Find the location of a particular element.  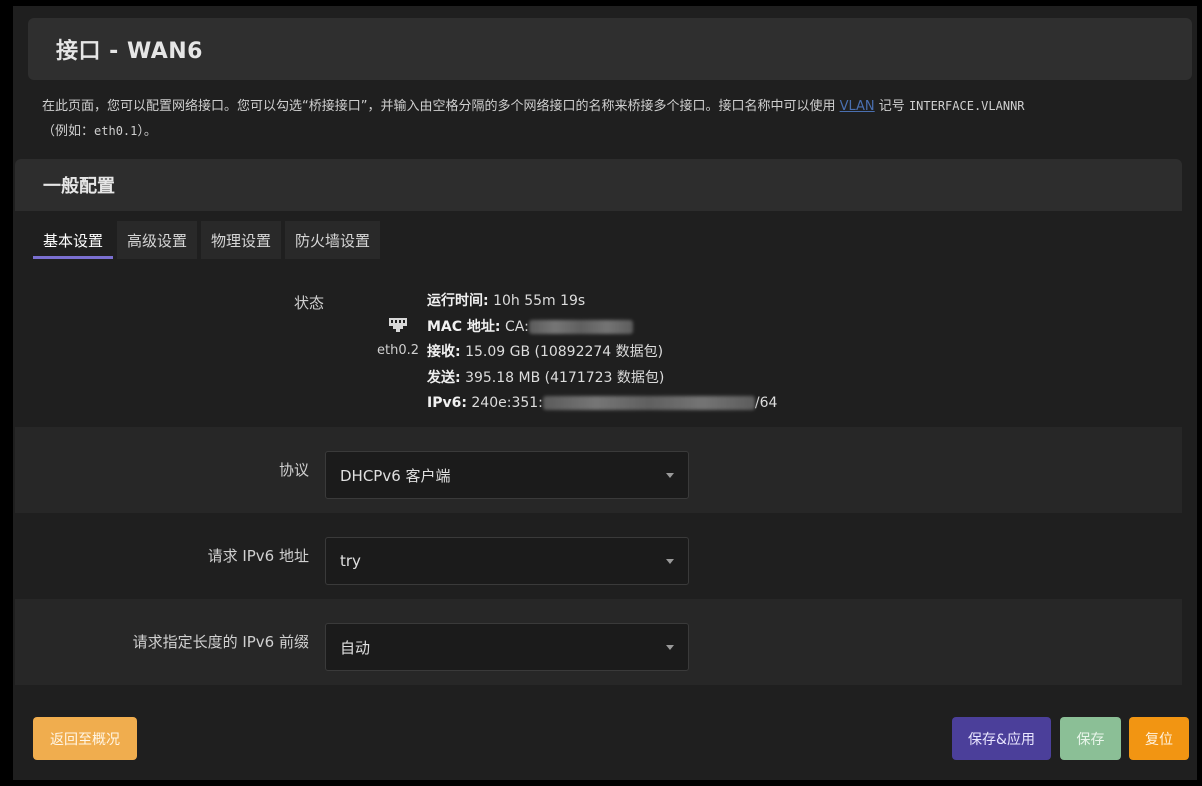

request-ipv6-label: 请求 IPv6 地址 is located at coordinates (258, 556).